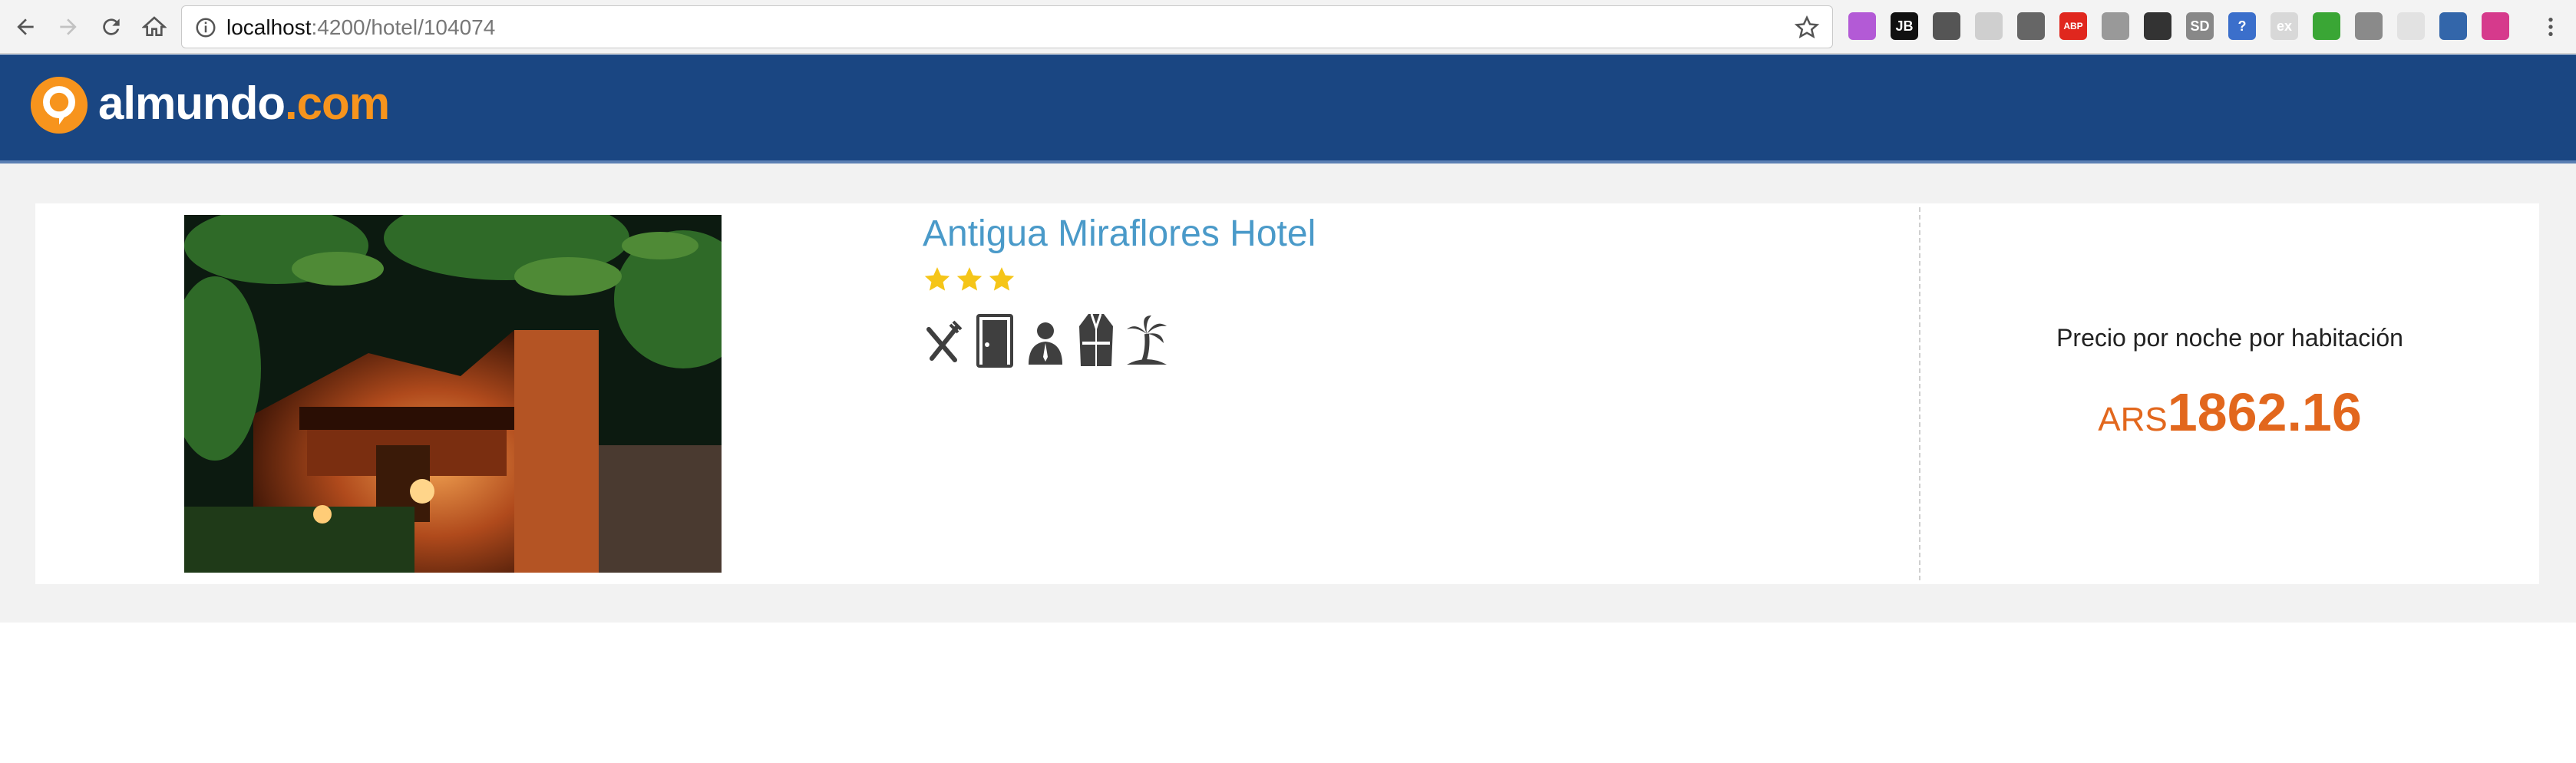  I want to click on site-header: almundo.com, so click(1288, 109).